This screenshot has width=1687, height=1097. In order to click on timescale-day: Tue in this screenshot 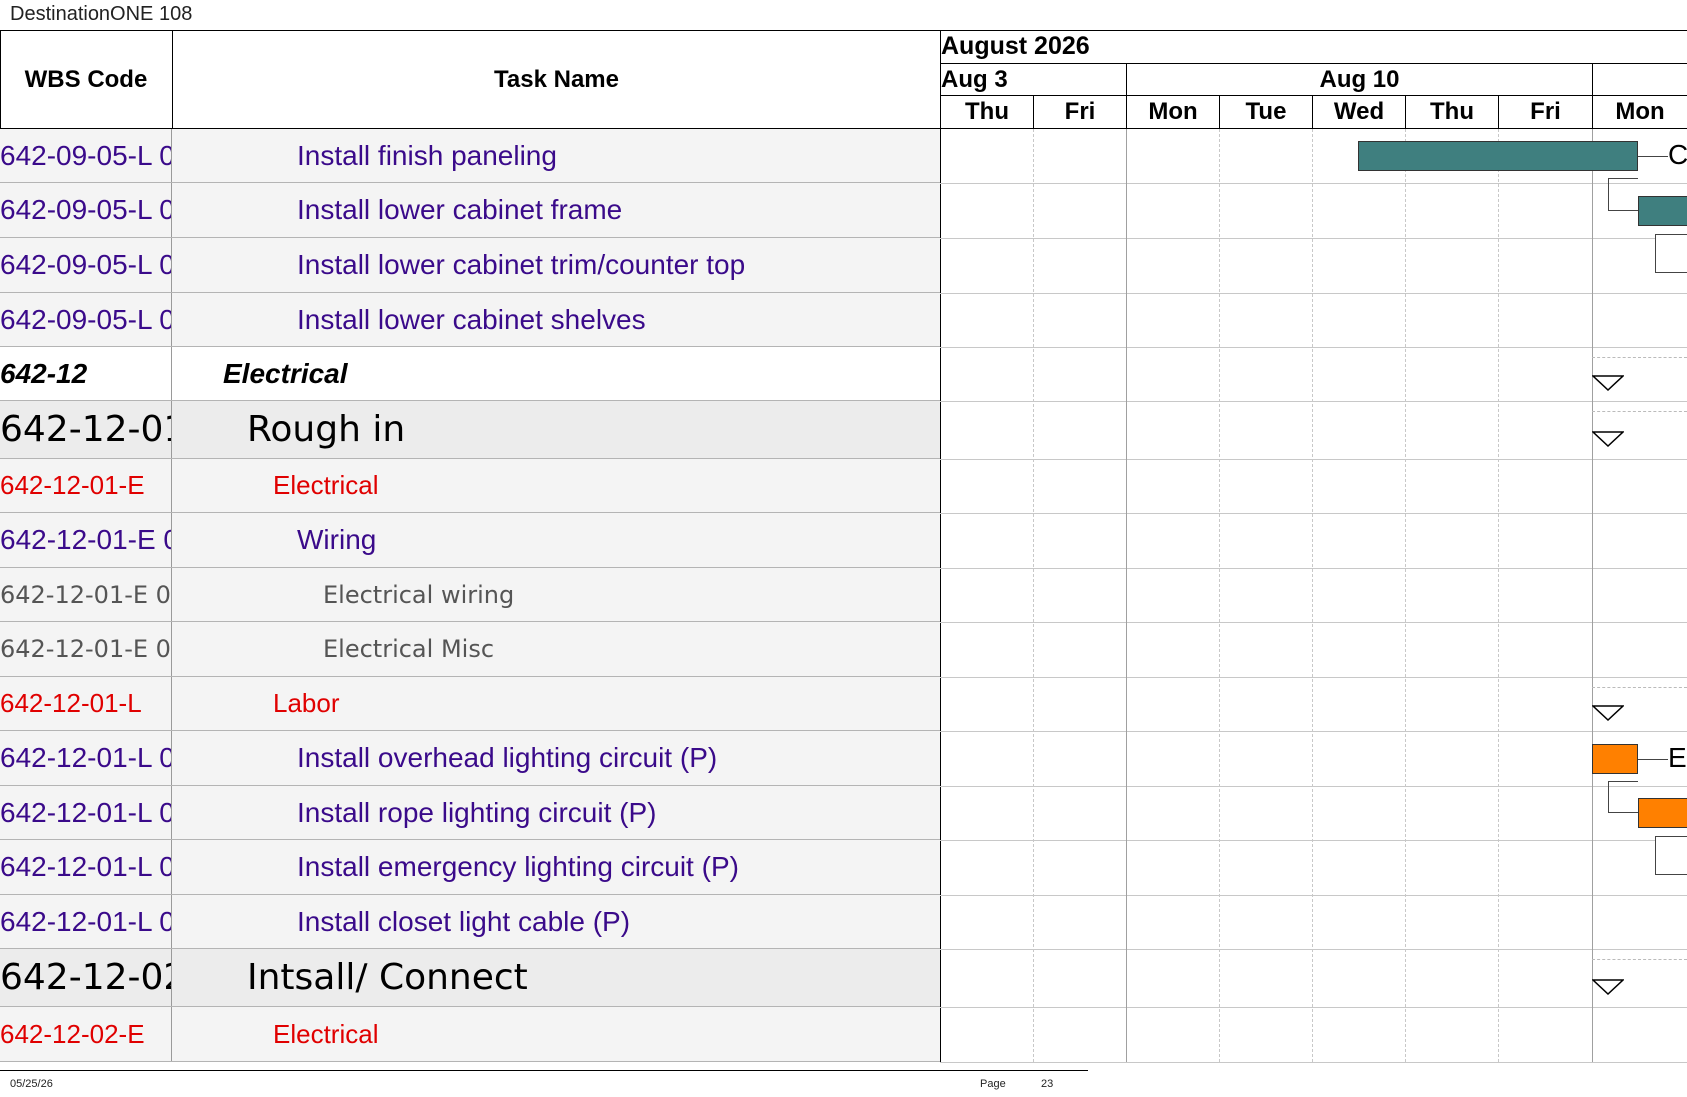, I will do `click(1266, 111)`.